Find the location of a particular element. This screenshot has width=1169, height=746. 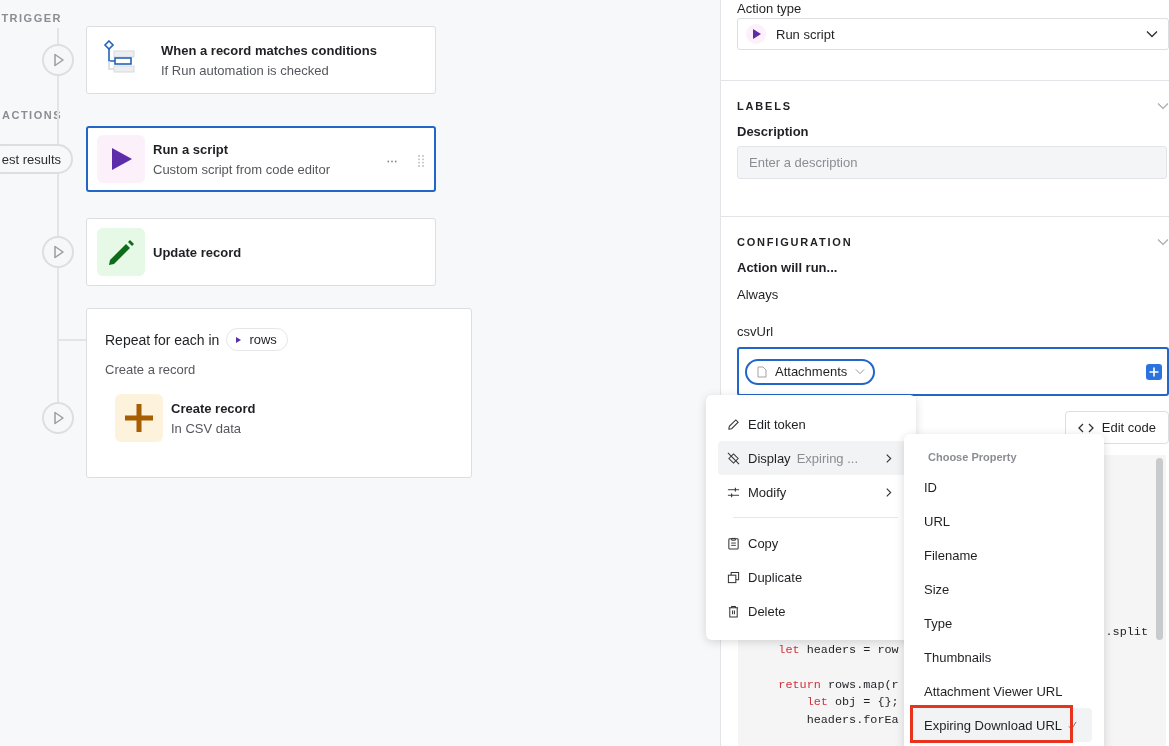

drag-handle-icon is located at coordinates (421, 161).